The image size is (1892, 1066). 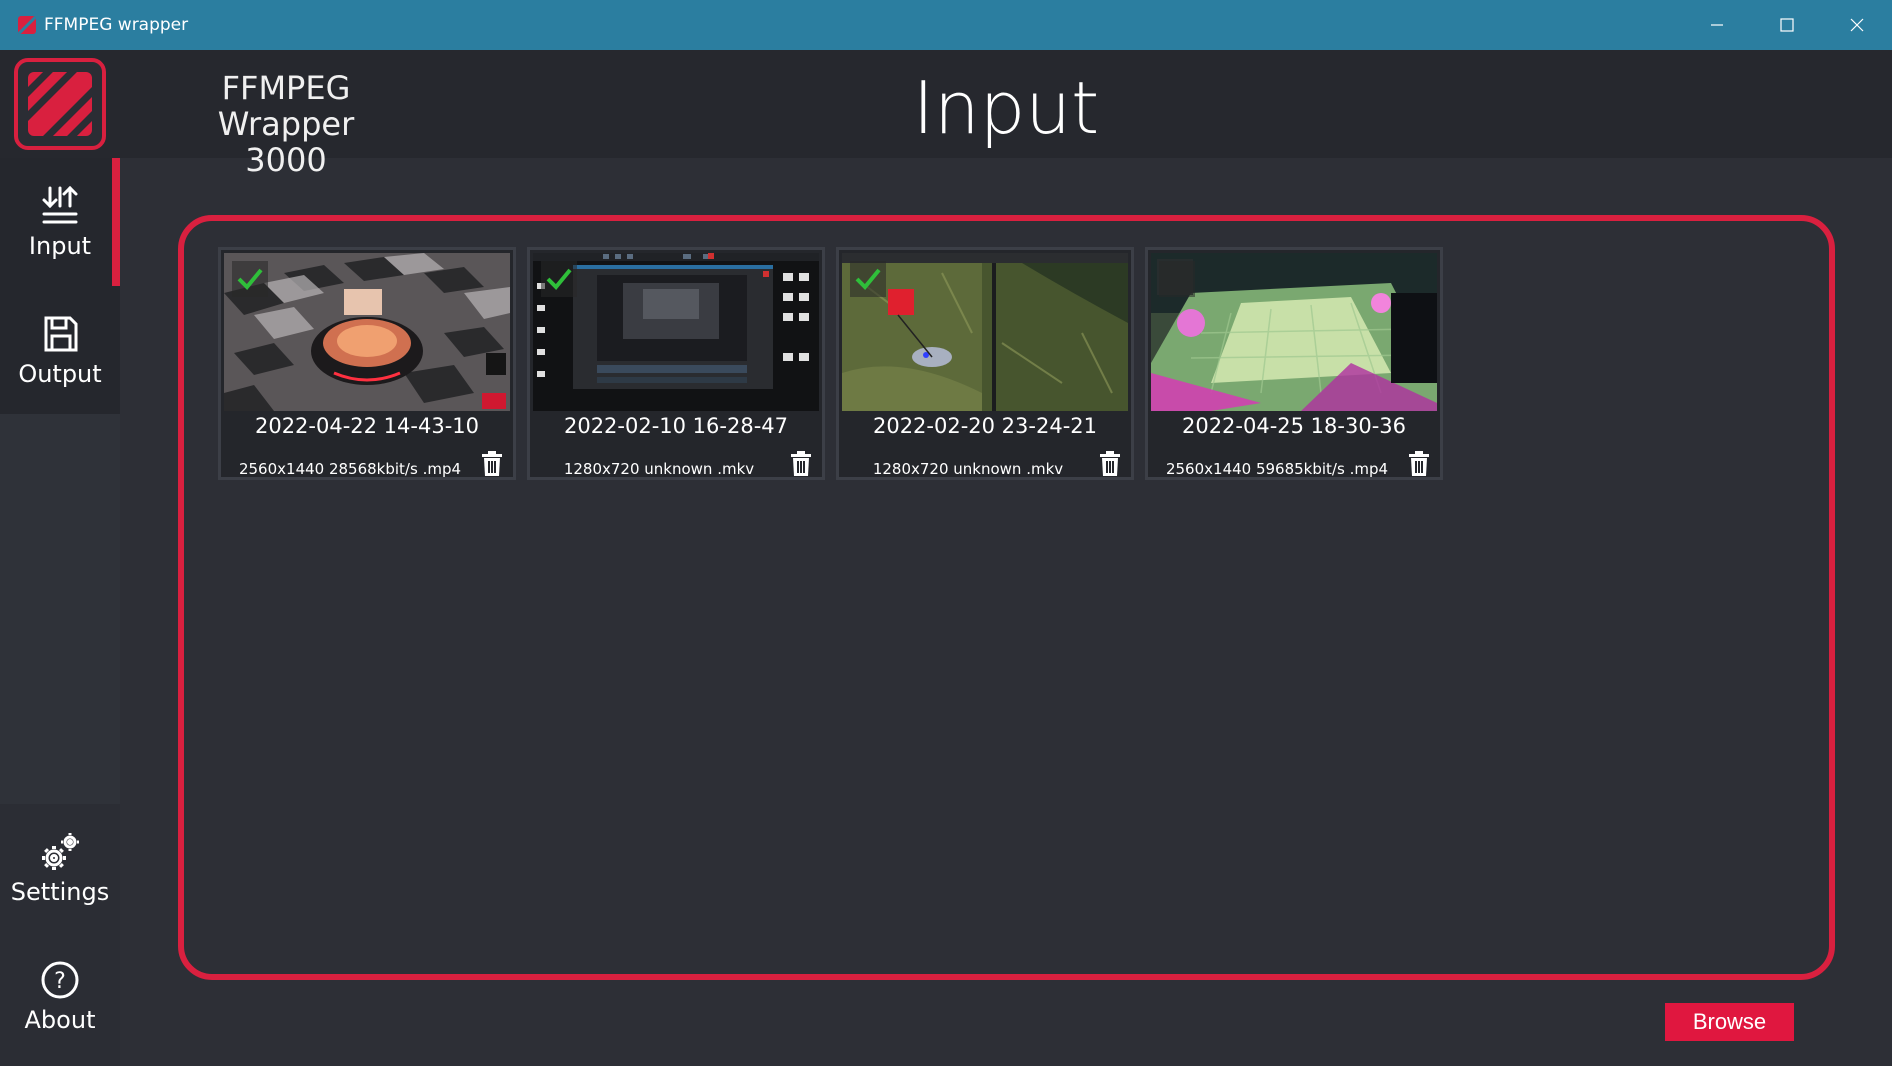 I want to click on maximize-icon, so click(x=1787, y=25).